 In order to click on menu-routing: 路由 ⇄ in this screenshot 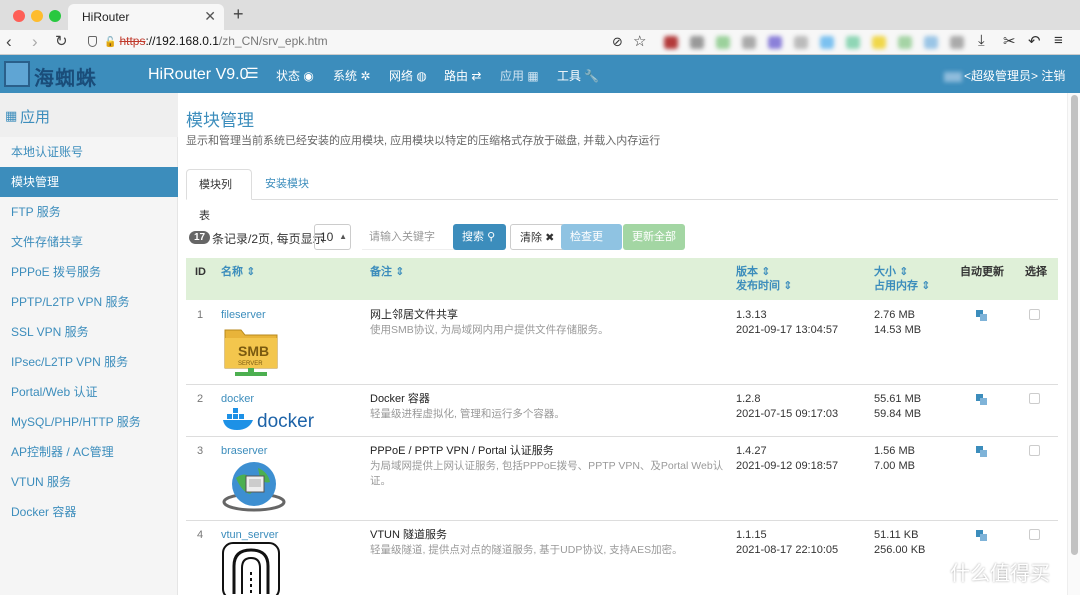, I will do `click(462, 75)`.